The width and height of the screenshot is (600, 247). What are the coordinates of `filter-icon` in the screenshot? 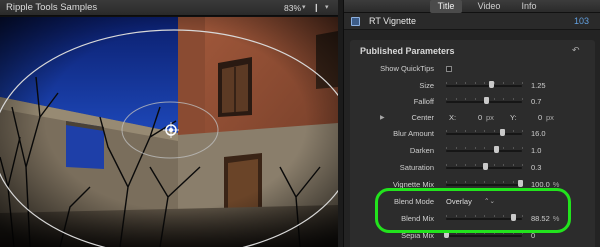 It's located at (355, 21).